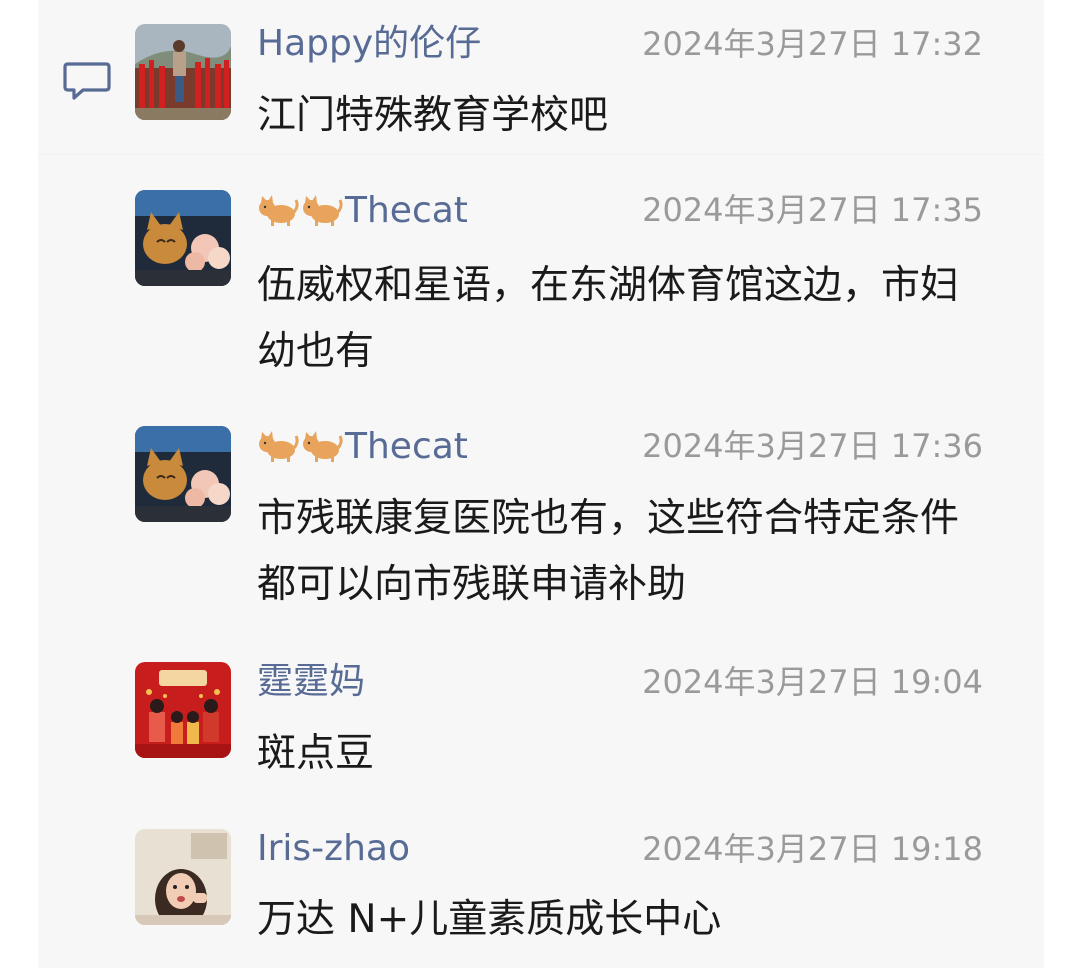 This screenshot has height=968, width=1080. What do you see at coordinates (812, 446) in the screenshot?
I see `comment-time: 2024年3月27日 17:36` at bounding box center [812, 446].